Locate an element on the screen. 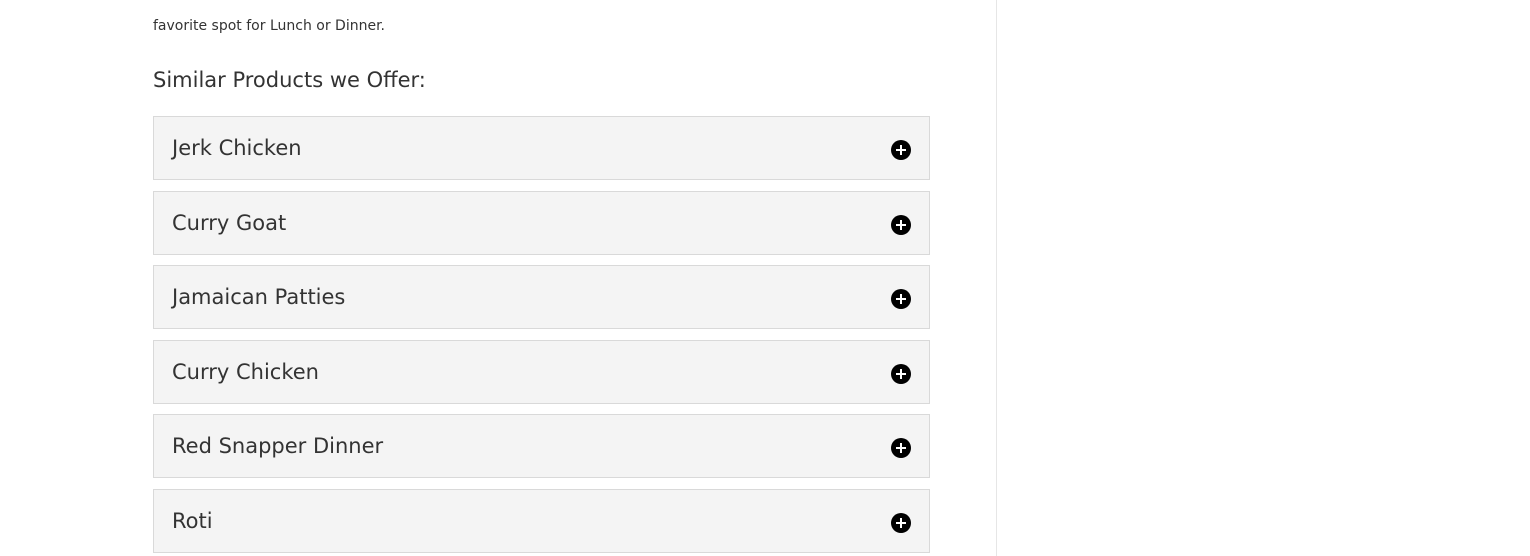 Image resolution: width=1530 pixels, height=556 pixels. accordion-item-jerk-chicken: Jerk Chicken is located at coordinates (541, 148).